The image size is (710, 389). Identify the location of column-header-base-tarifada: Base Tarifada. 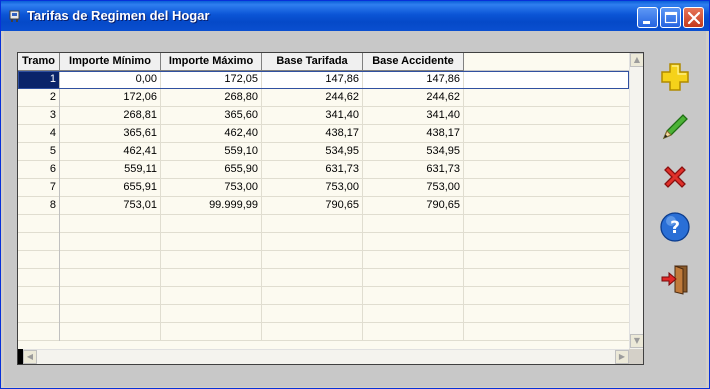
(312, 62).